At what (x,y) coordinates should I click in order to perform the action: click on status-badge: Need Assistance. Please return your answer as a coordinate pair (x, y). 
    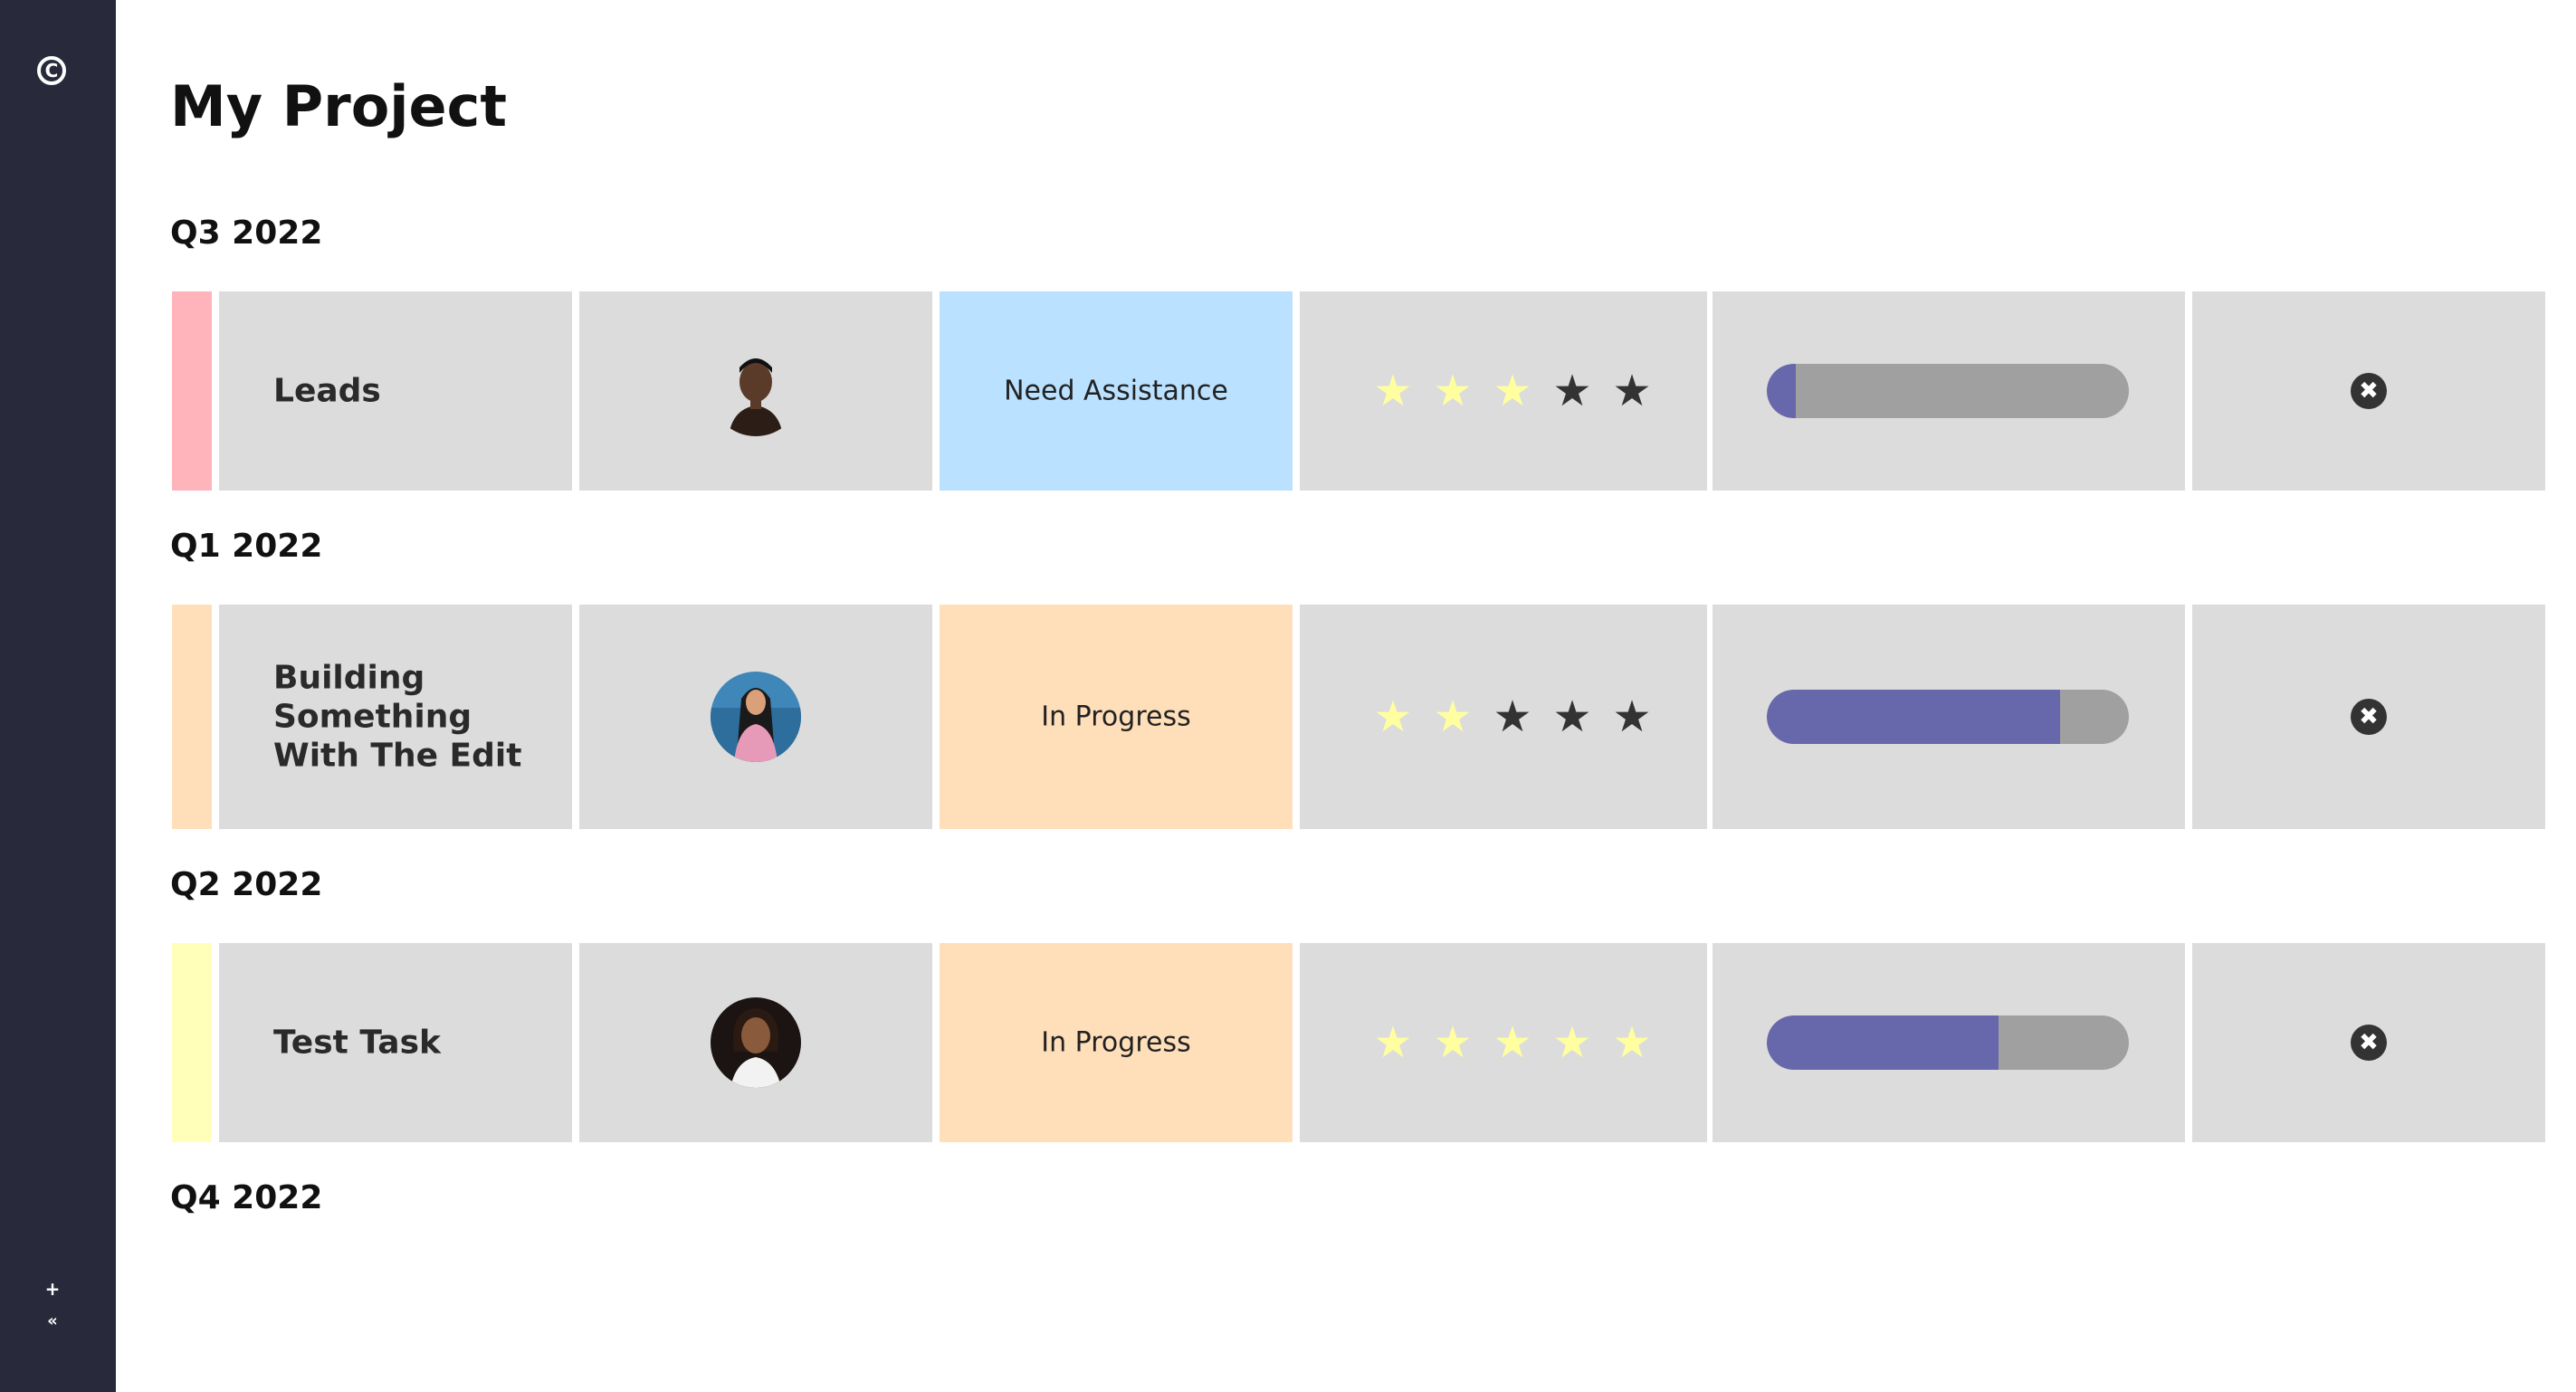
    Looking at the image, I should click on (1116, 391).